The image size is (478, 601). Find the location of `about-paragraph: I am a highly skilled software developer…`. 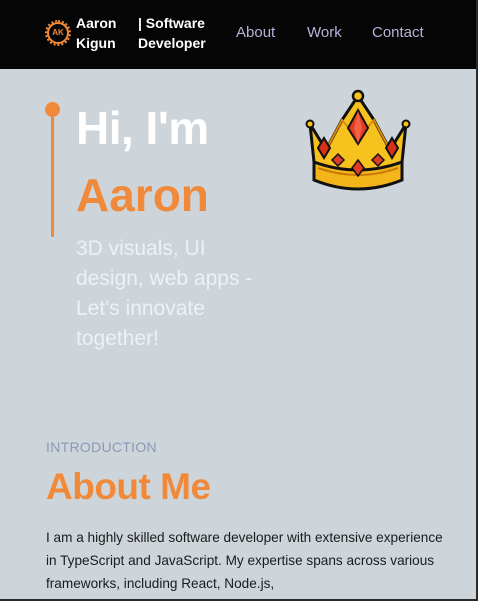

about-paragraph: I am a highly skilled software developer… is located at coordinates (244, 560).